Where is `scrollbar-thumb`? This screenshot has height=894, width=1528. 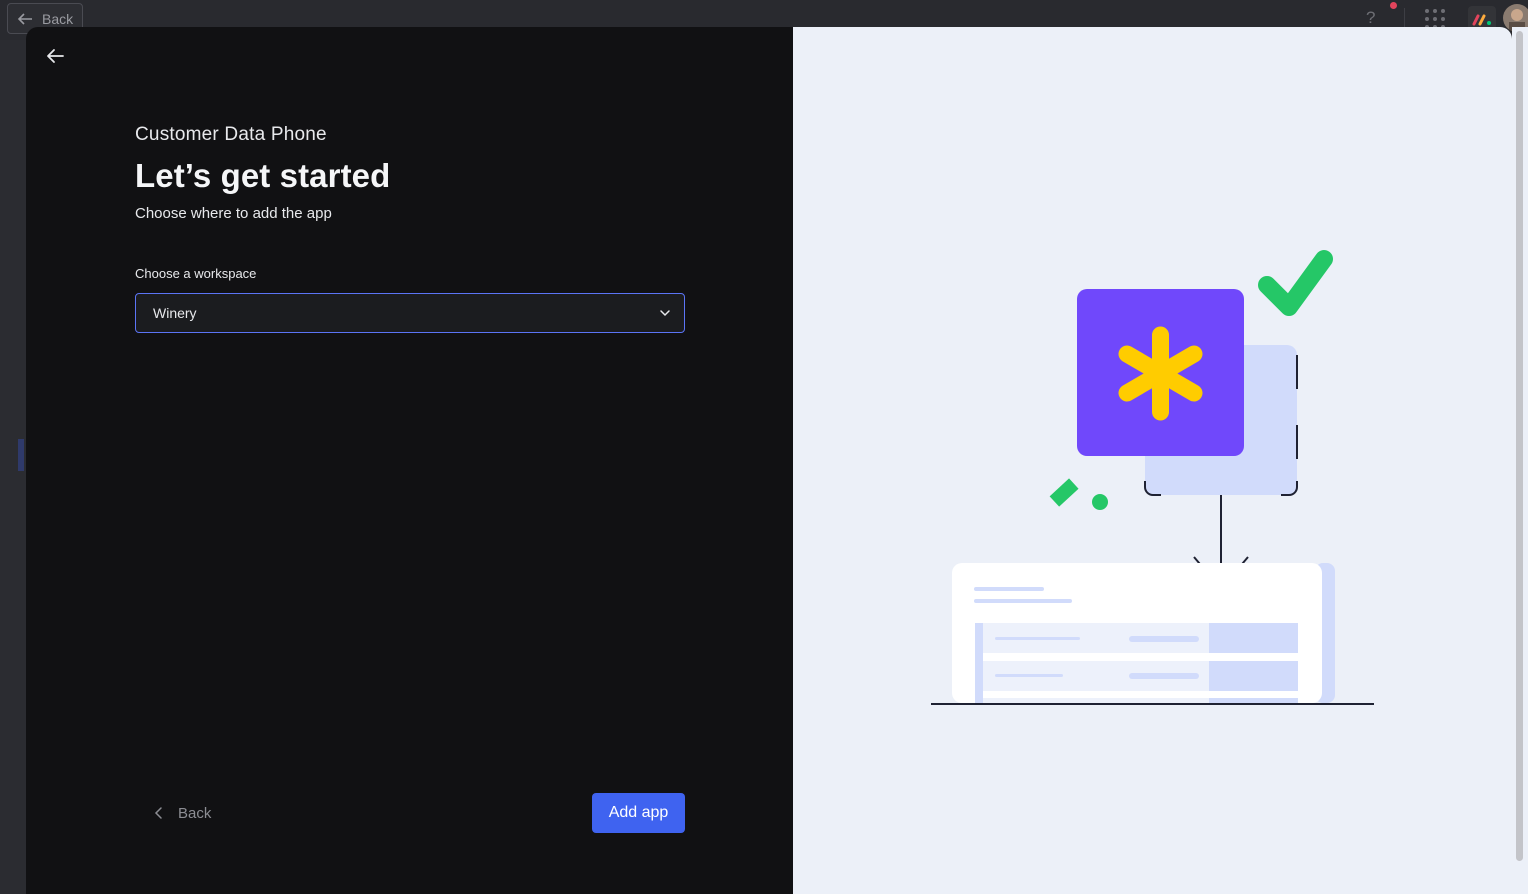 scrollbar-thumb is located at coordinates (1519, 446).